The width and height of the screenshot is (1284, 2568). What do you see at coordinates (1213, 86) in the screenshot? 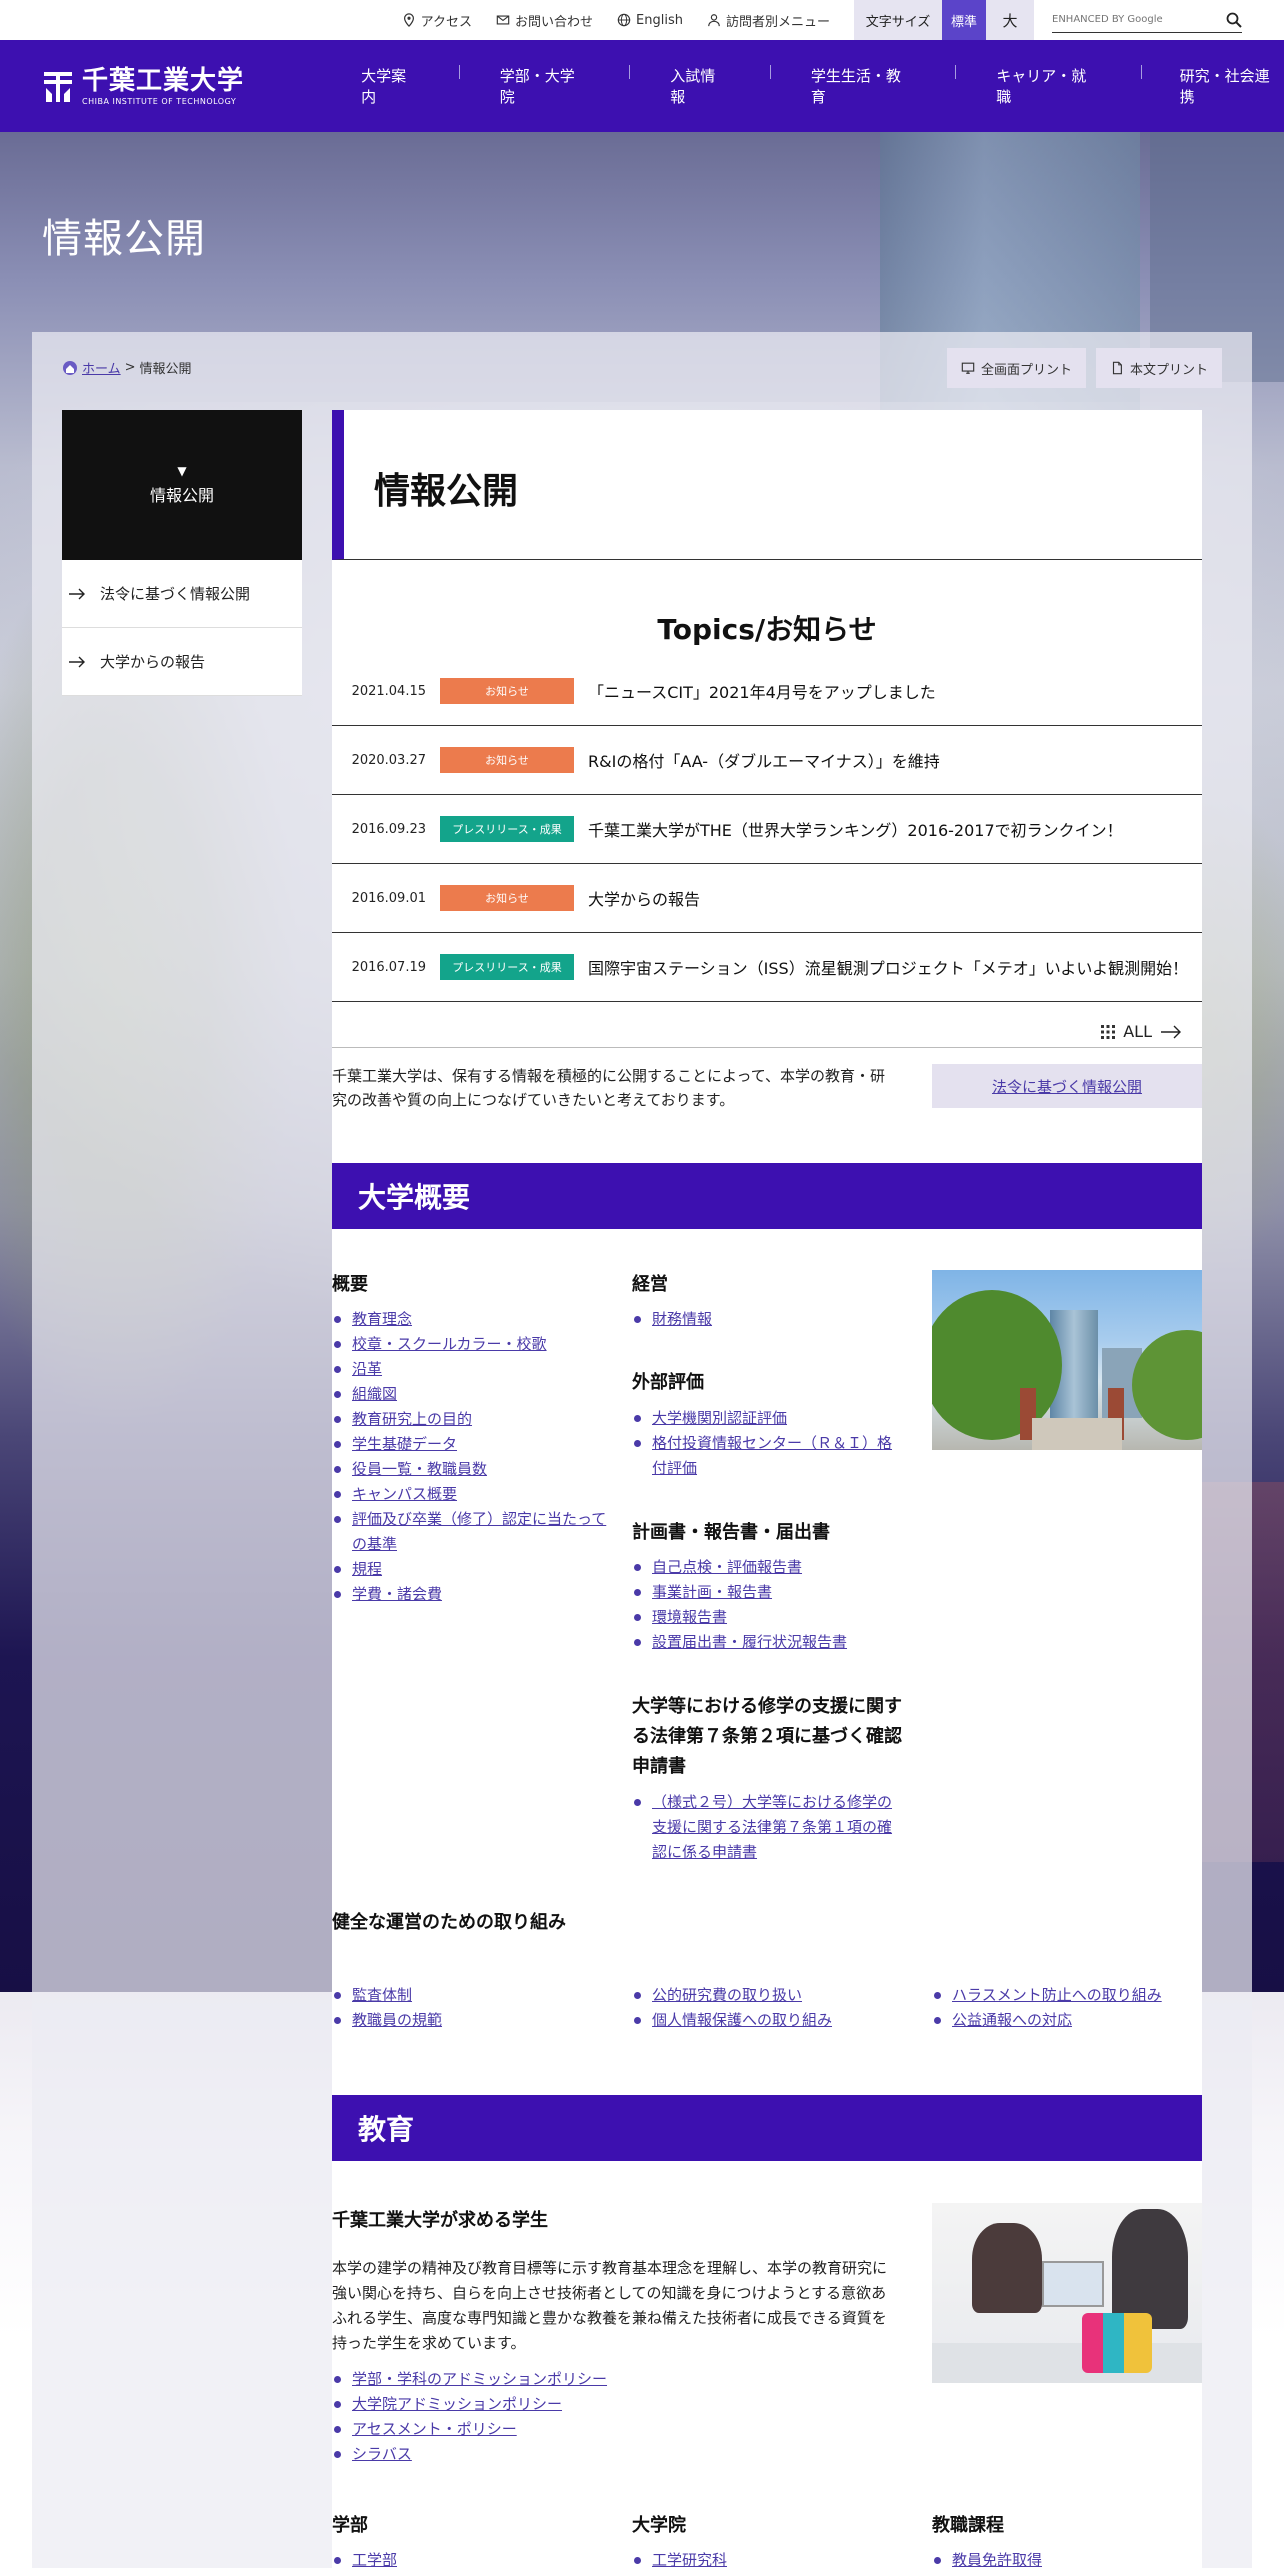
I see `nav-item-research: 研究・社会連携` at bounding box center [1213, 86].